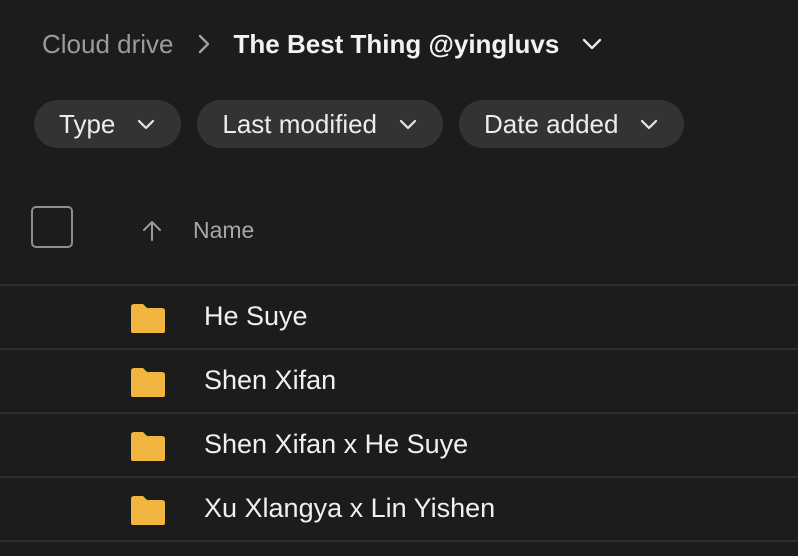  I want to click on chevron-right-icon, so click(204, 44).